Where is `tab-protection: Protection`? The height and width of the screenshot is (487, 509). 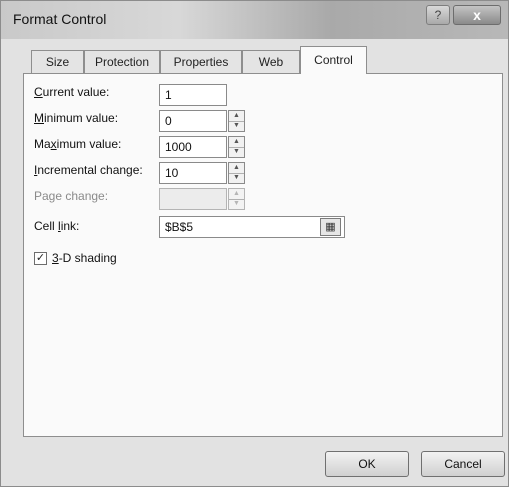 tab-protection: Protection is located at coordinates (122, 61).